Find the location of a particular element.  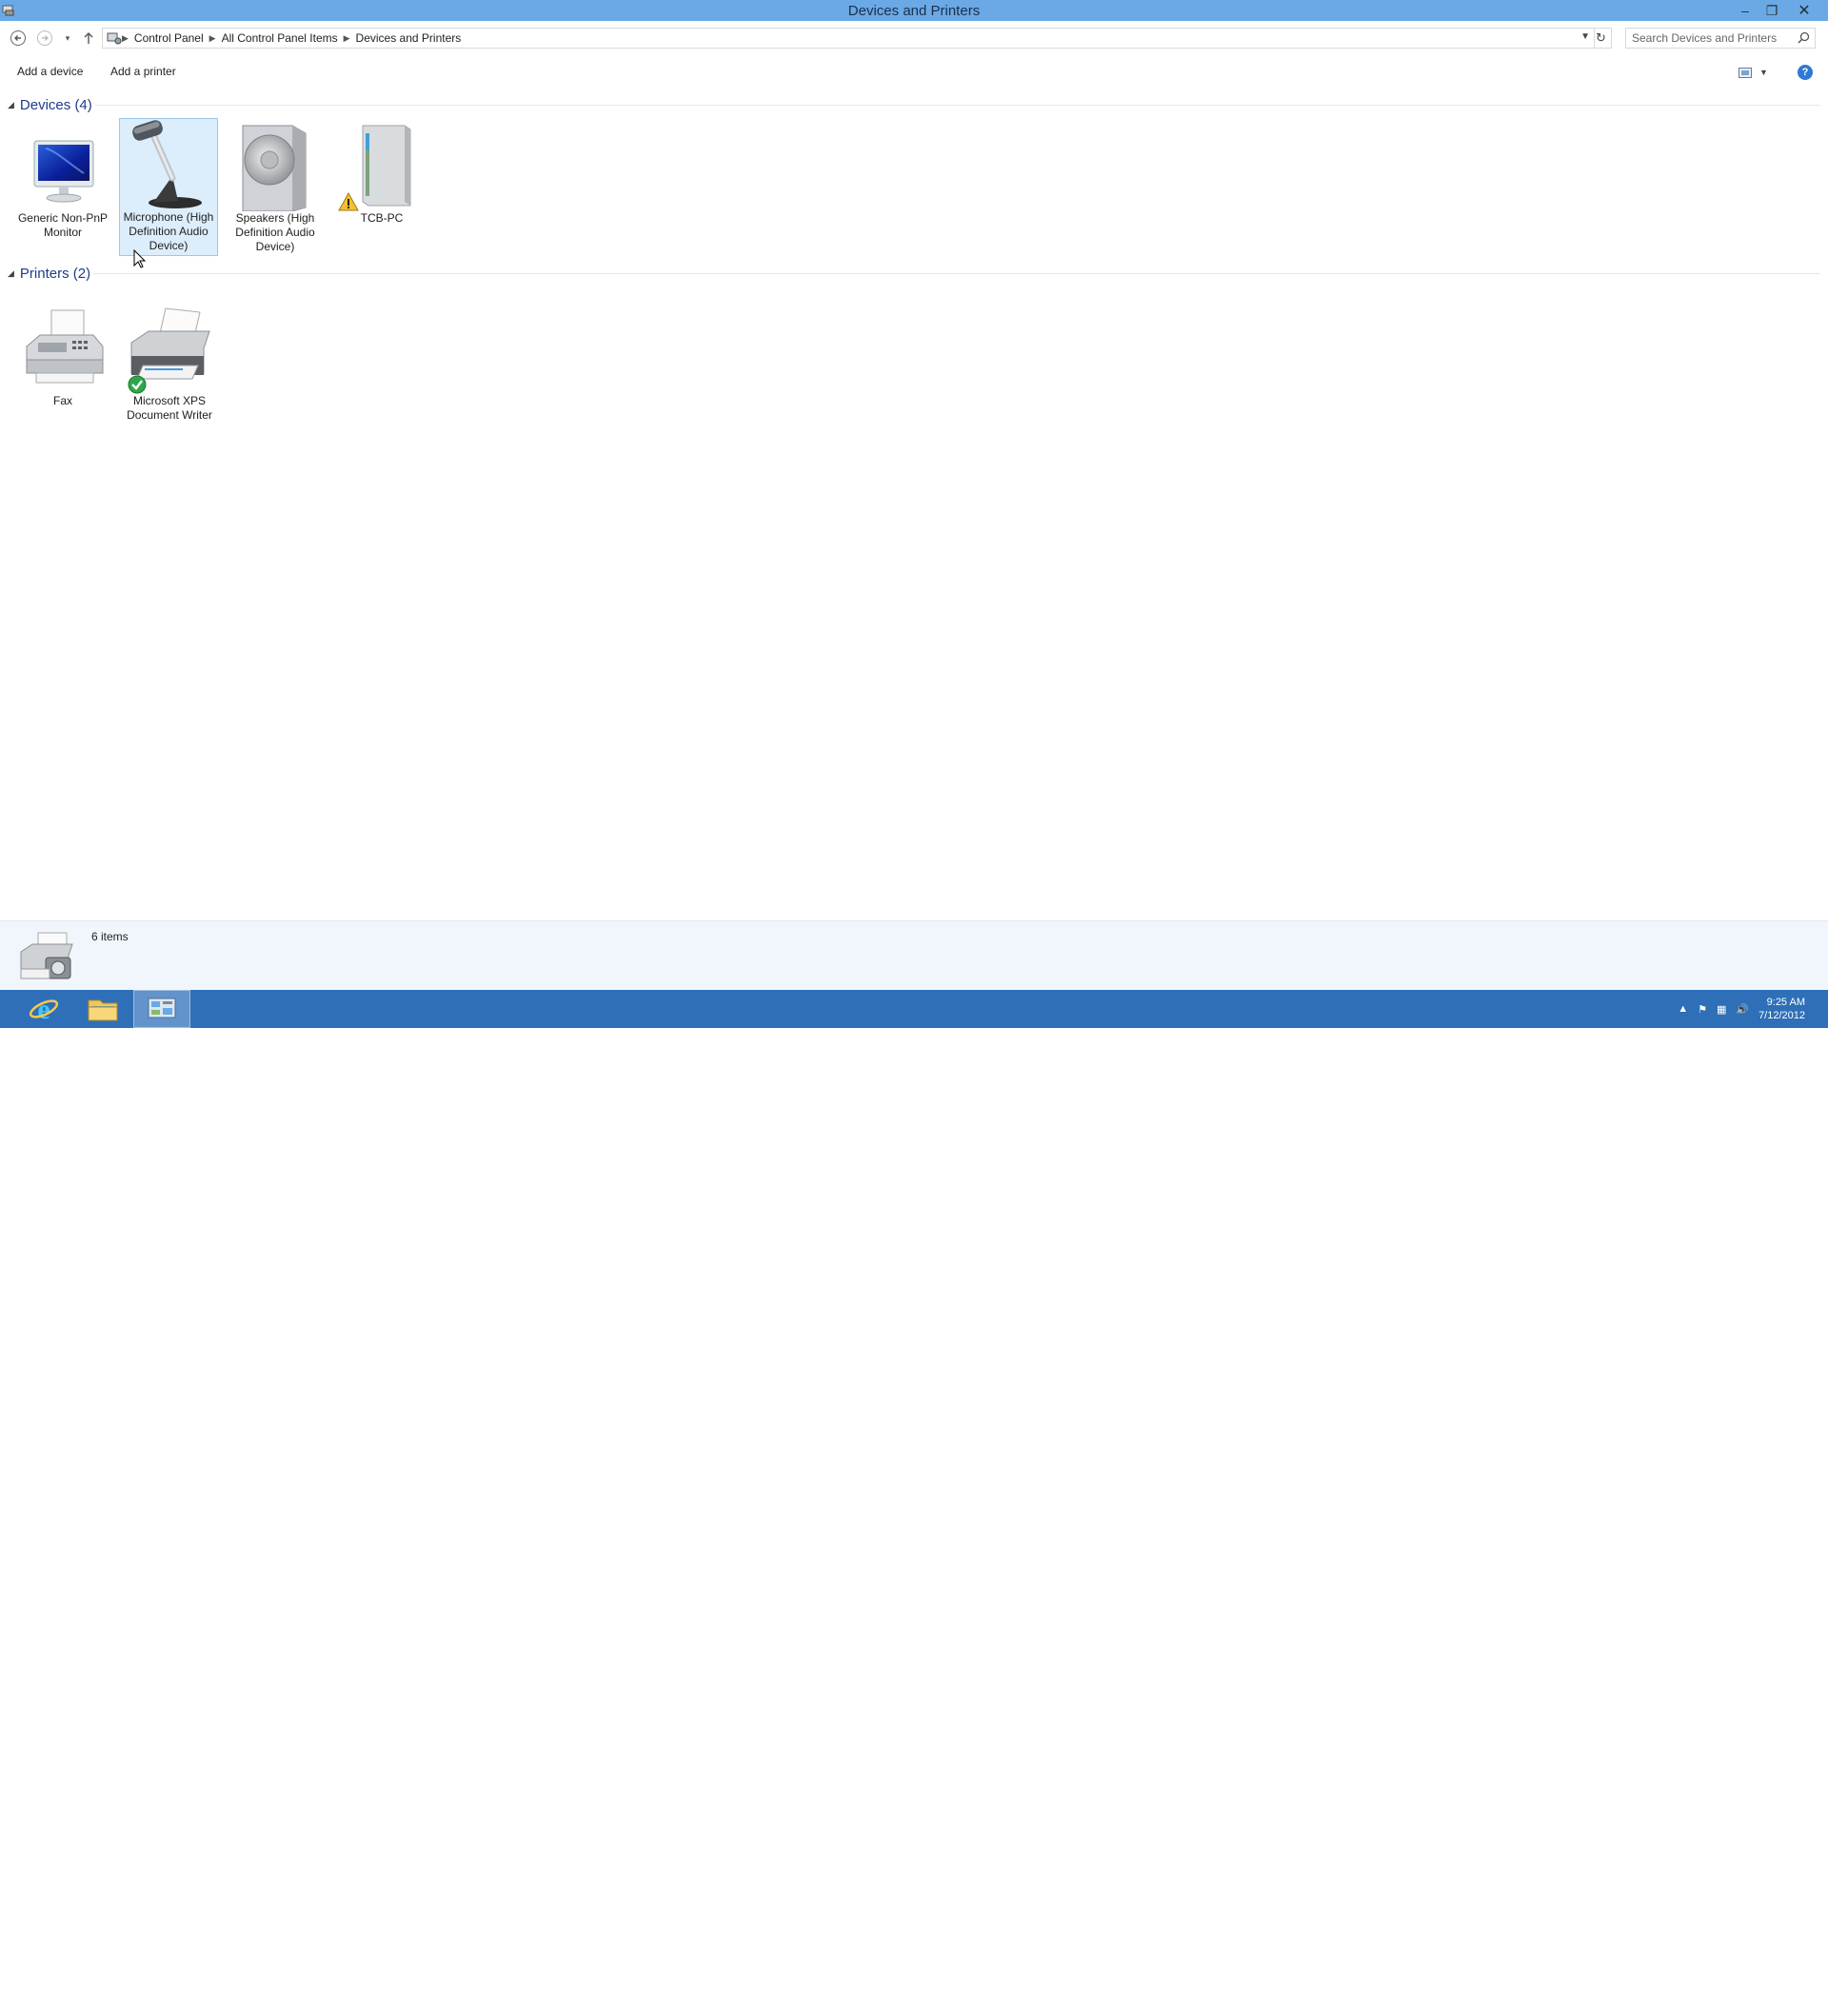

network-icon: ▦ is located at coordinates (1721, 1010).